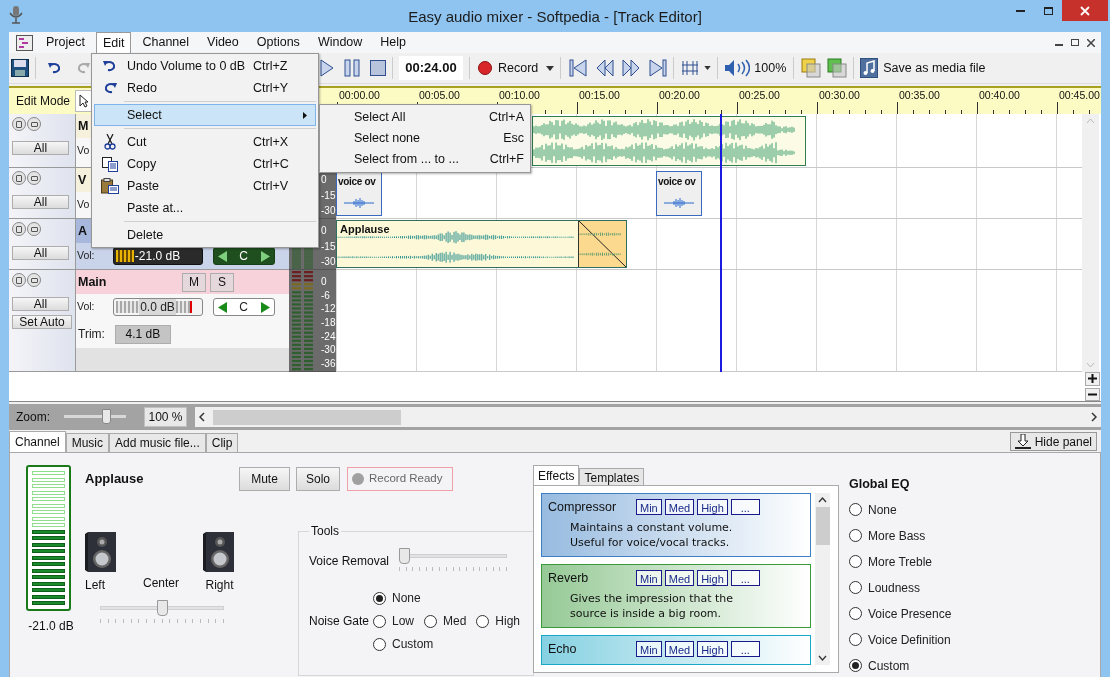 The image size is (1110, 677). I want to click on menu-item: Video, so click(223, 42).